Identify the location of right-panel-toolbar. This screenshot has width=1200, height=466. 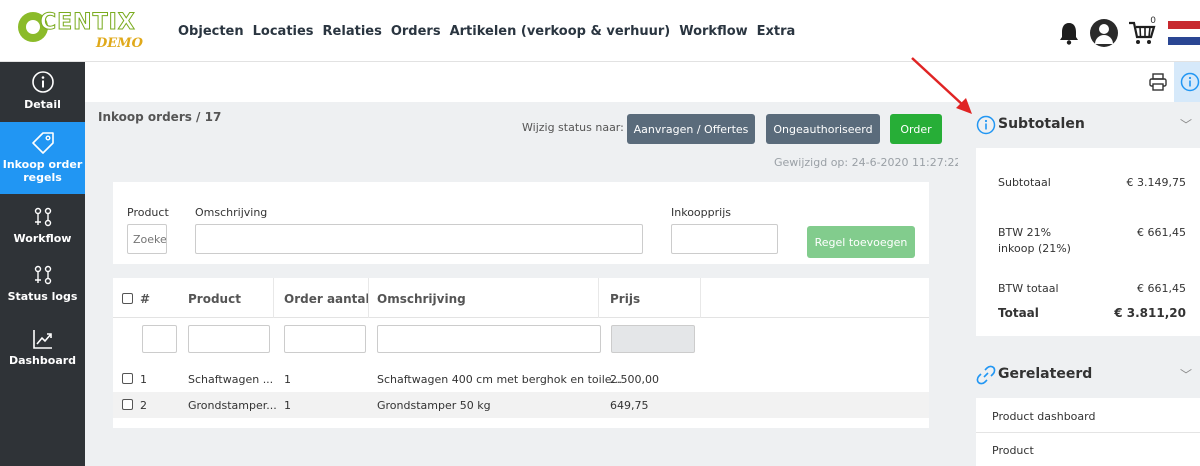
(1079, 82).